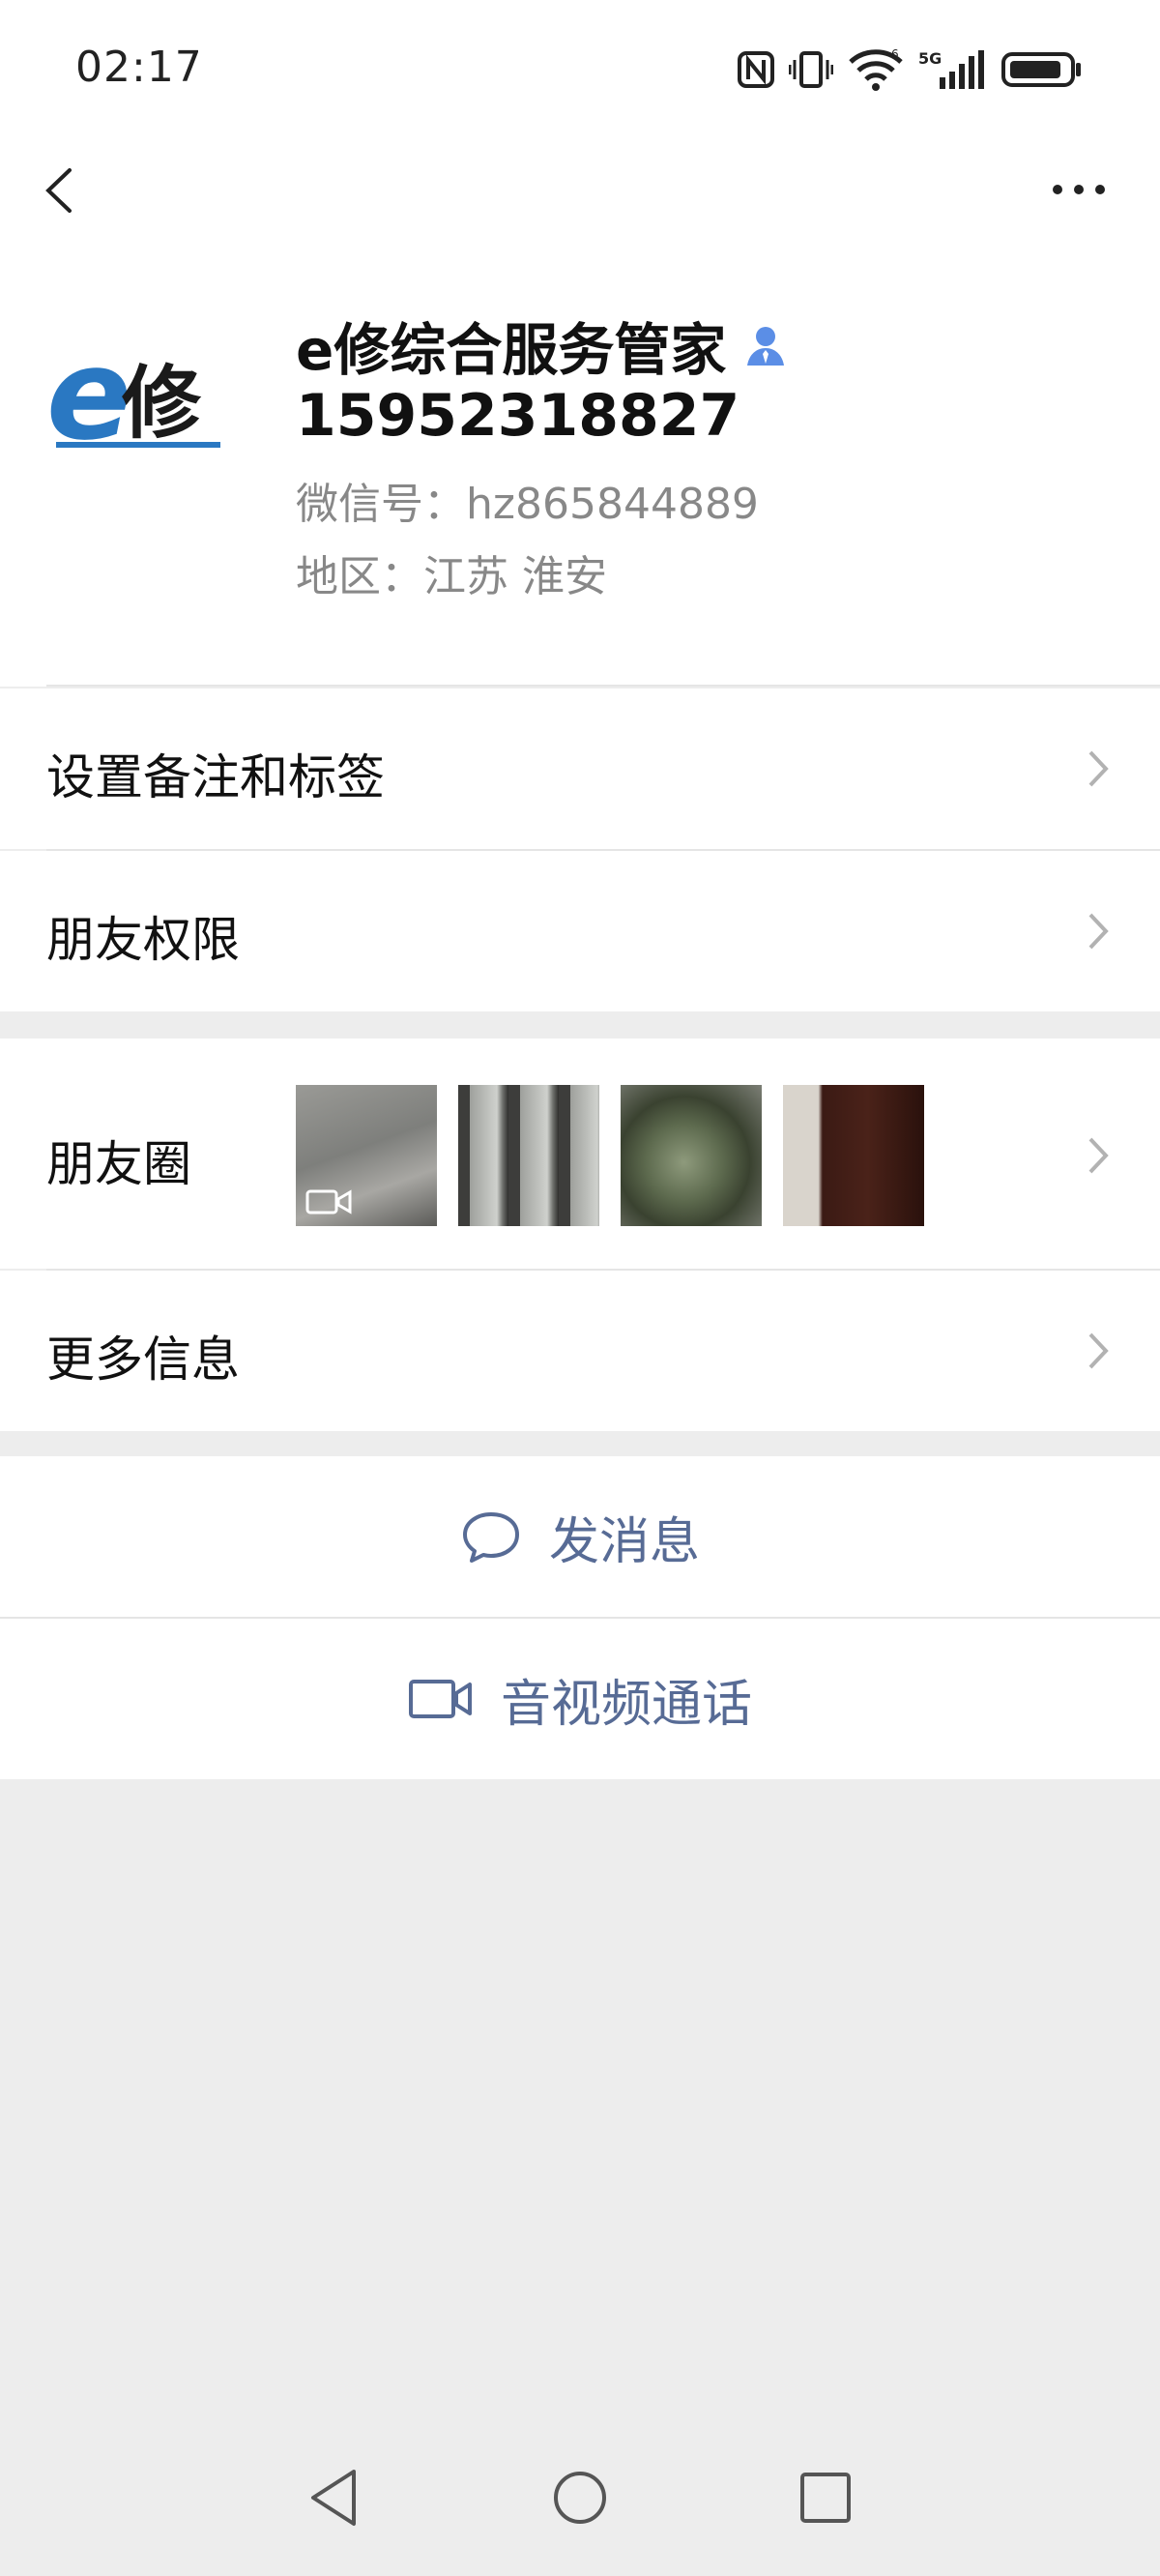  What do you see at coordinates (89, 401) in the screenshot?
I see `svg-text: e` at bounding box center [89, 401].